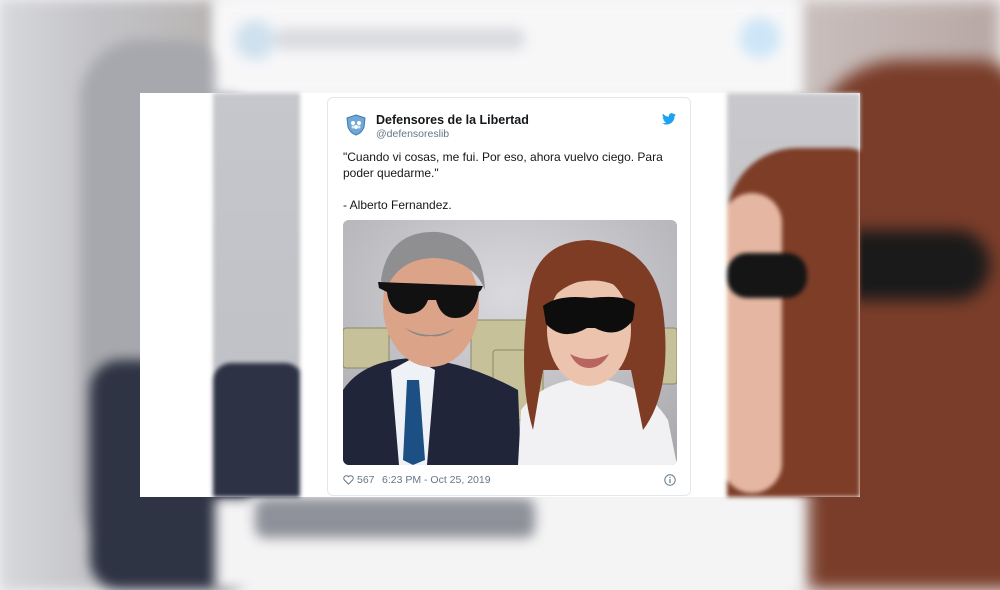 The width and height of the screenshot is (1000, 590). I want to click on blurred-photo-left, so click(256, 295).